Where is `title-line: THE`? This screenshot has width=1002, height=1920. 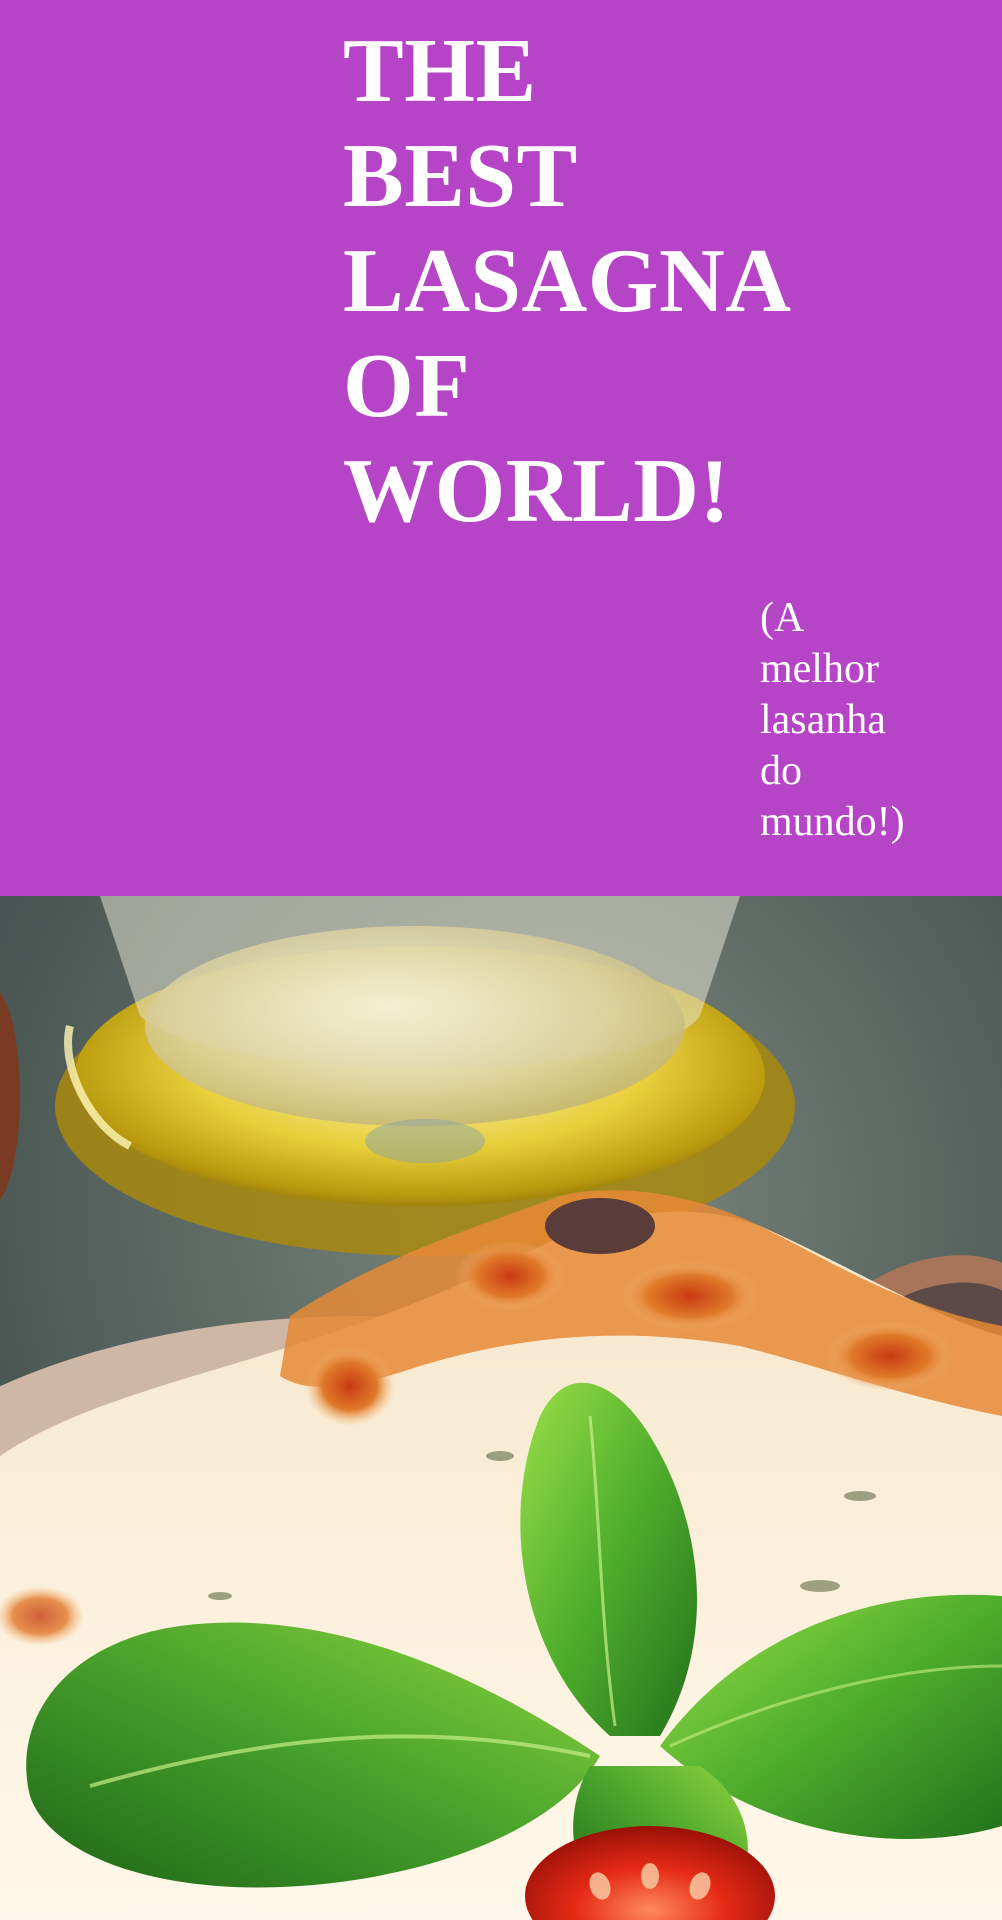 title-line: THE is located at coordinates (440, 70).